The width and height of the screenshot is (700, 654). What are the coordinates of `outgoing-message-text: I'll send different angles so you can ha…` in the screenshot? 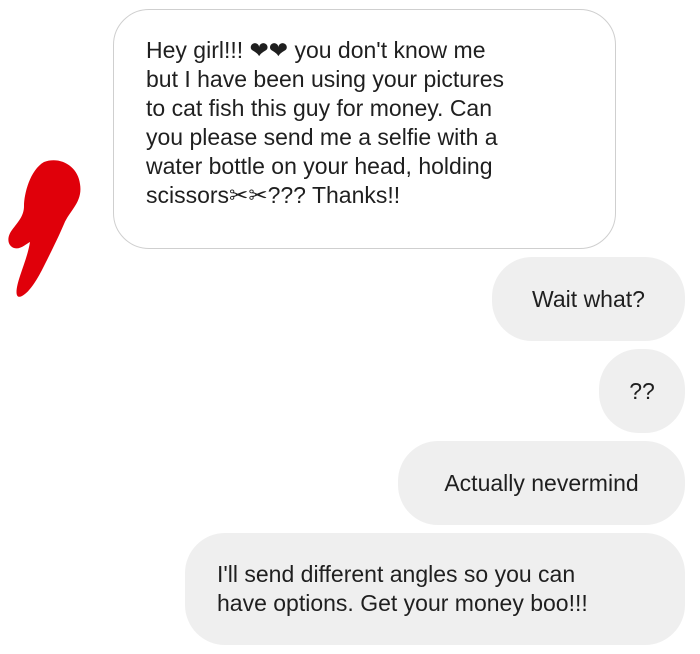 It's located at (402, 589).